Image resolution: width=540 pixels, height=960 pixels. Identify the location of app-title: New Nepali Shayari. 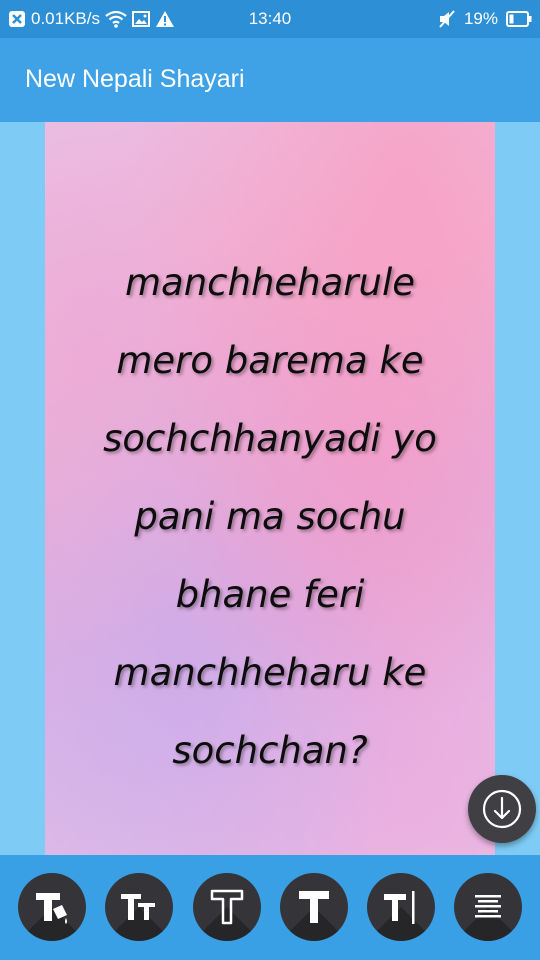
(135, 79).